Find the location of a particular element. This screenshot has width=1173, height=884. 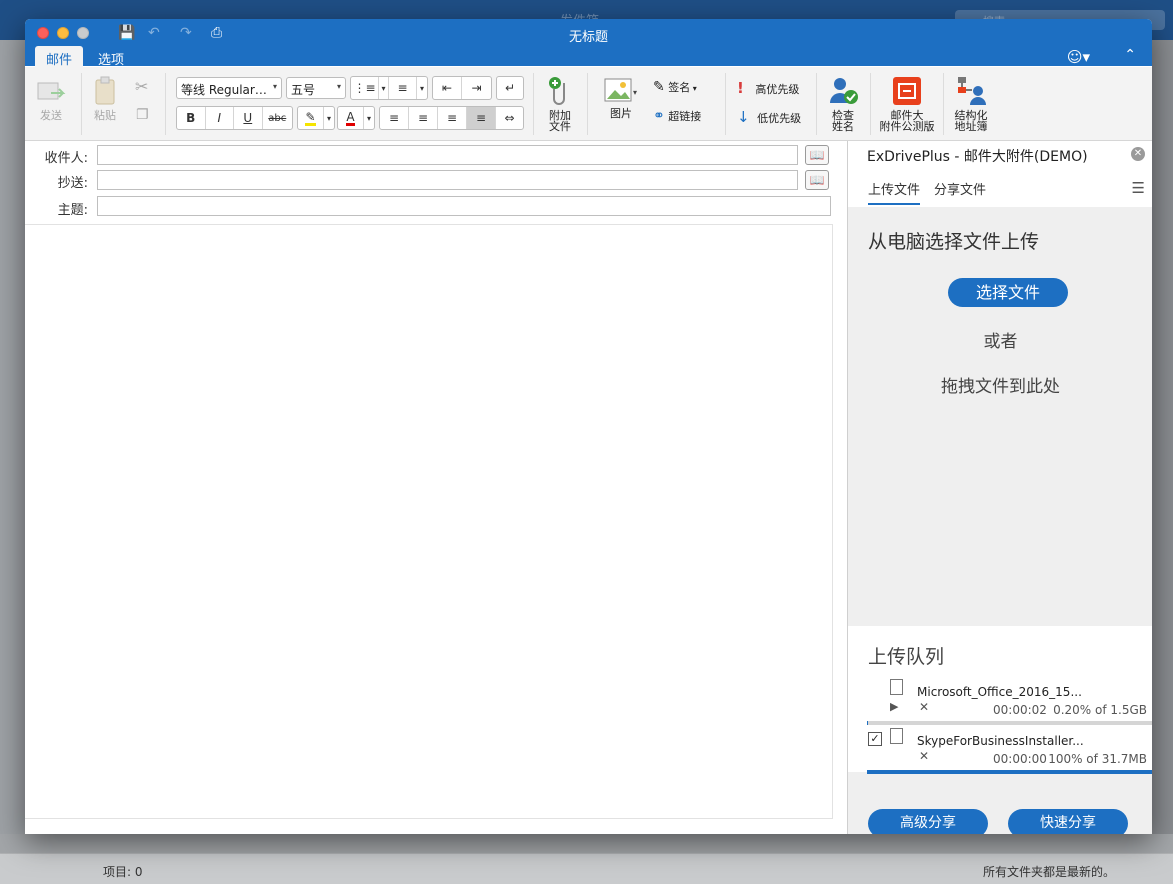

text-style-group: B I U abc is located at coordinates (234, 118).